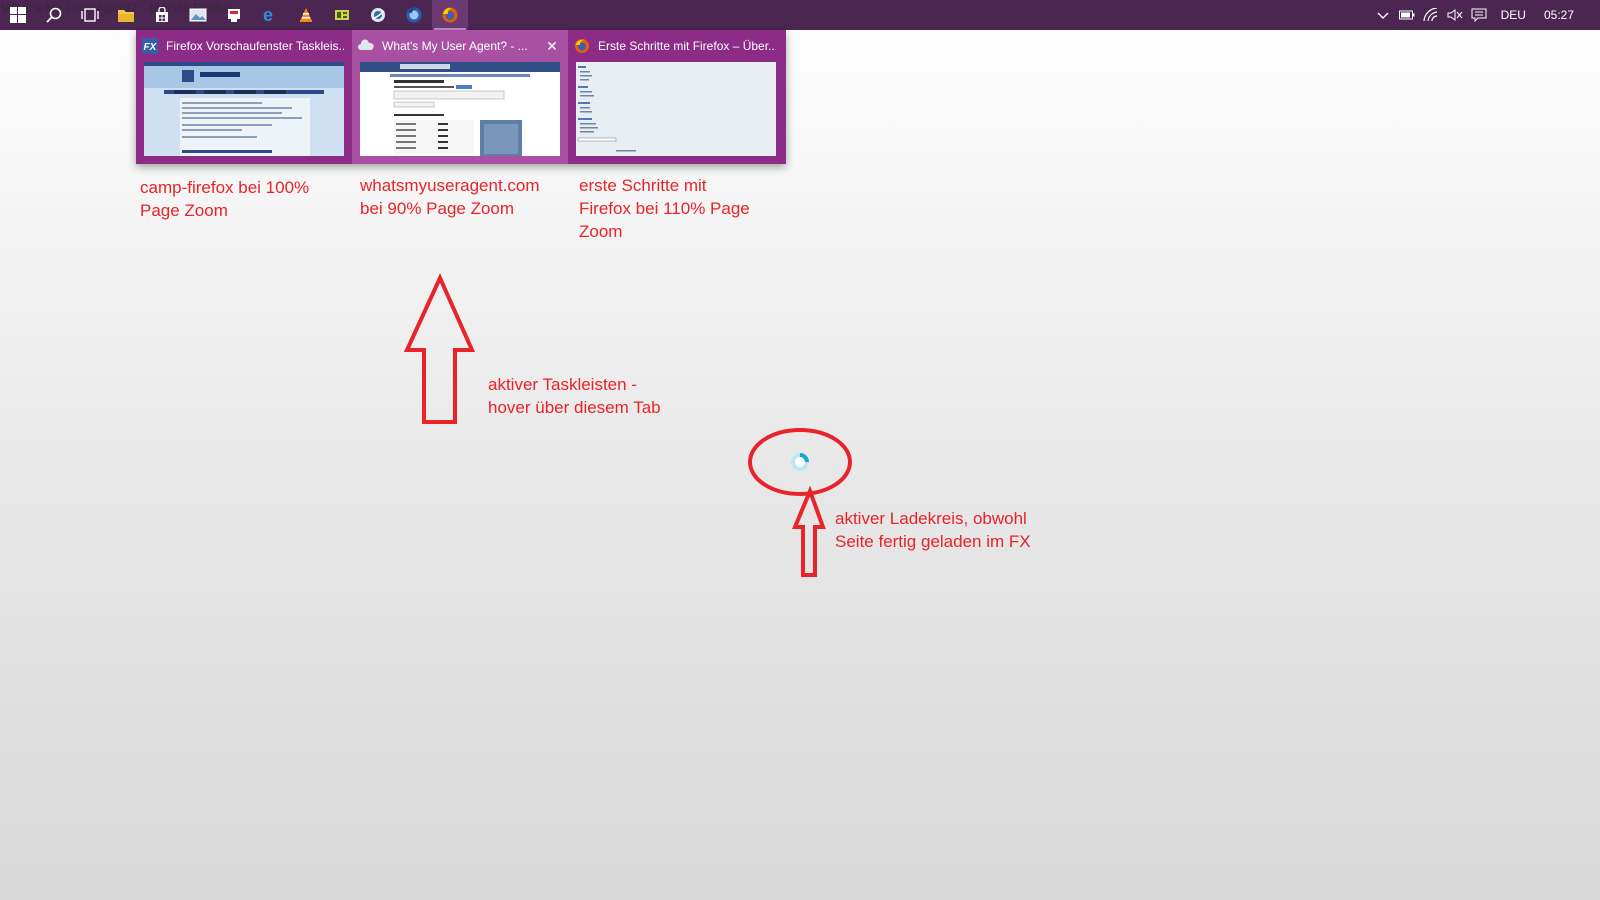  I want to click on up-arrow-large, so click(439, 348).